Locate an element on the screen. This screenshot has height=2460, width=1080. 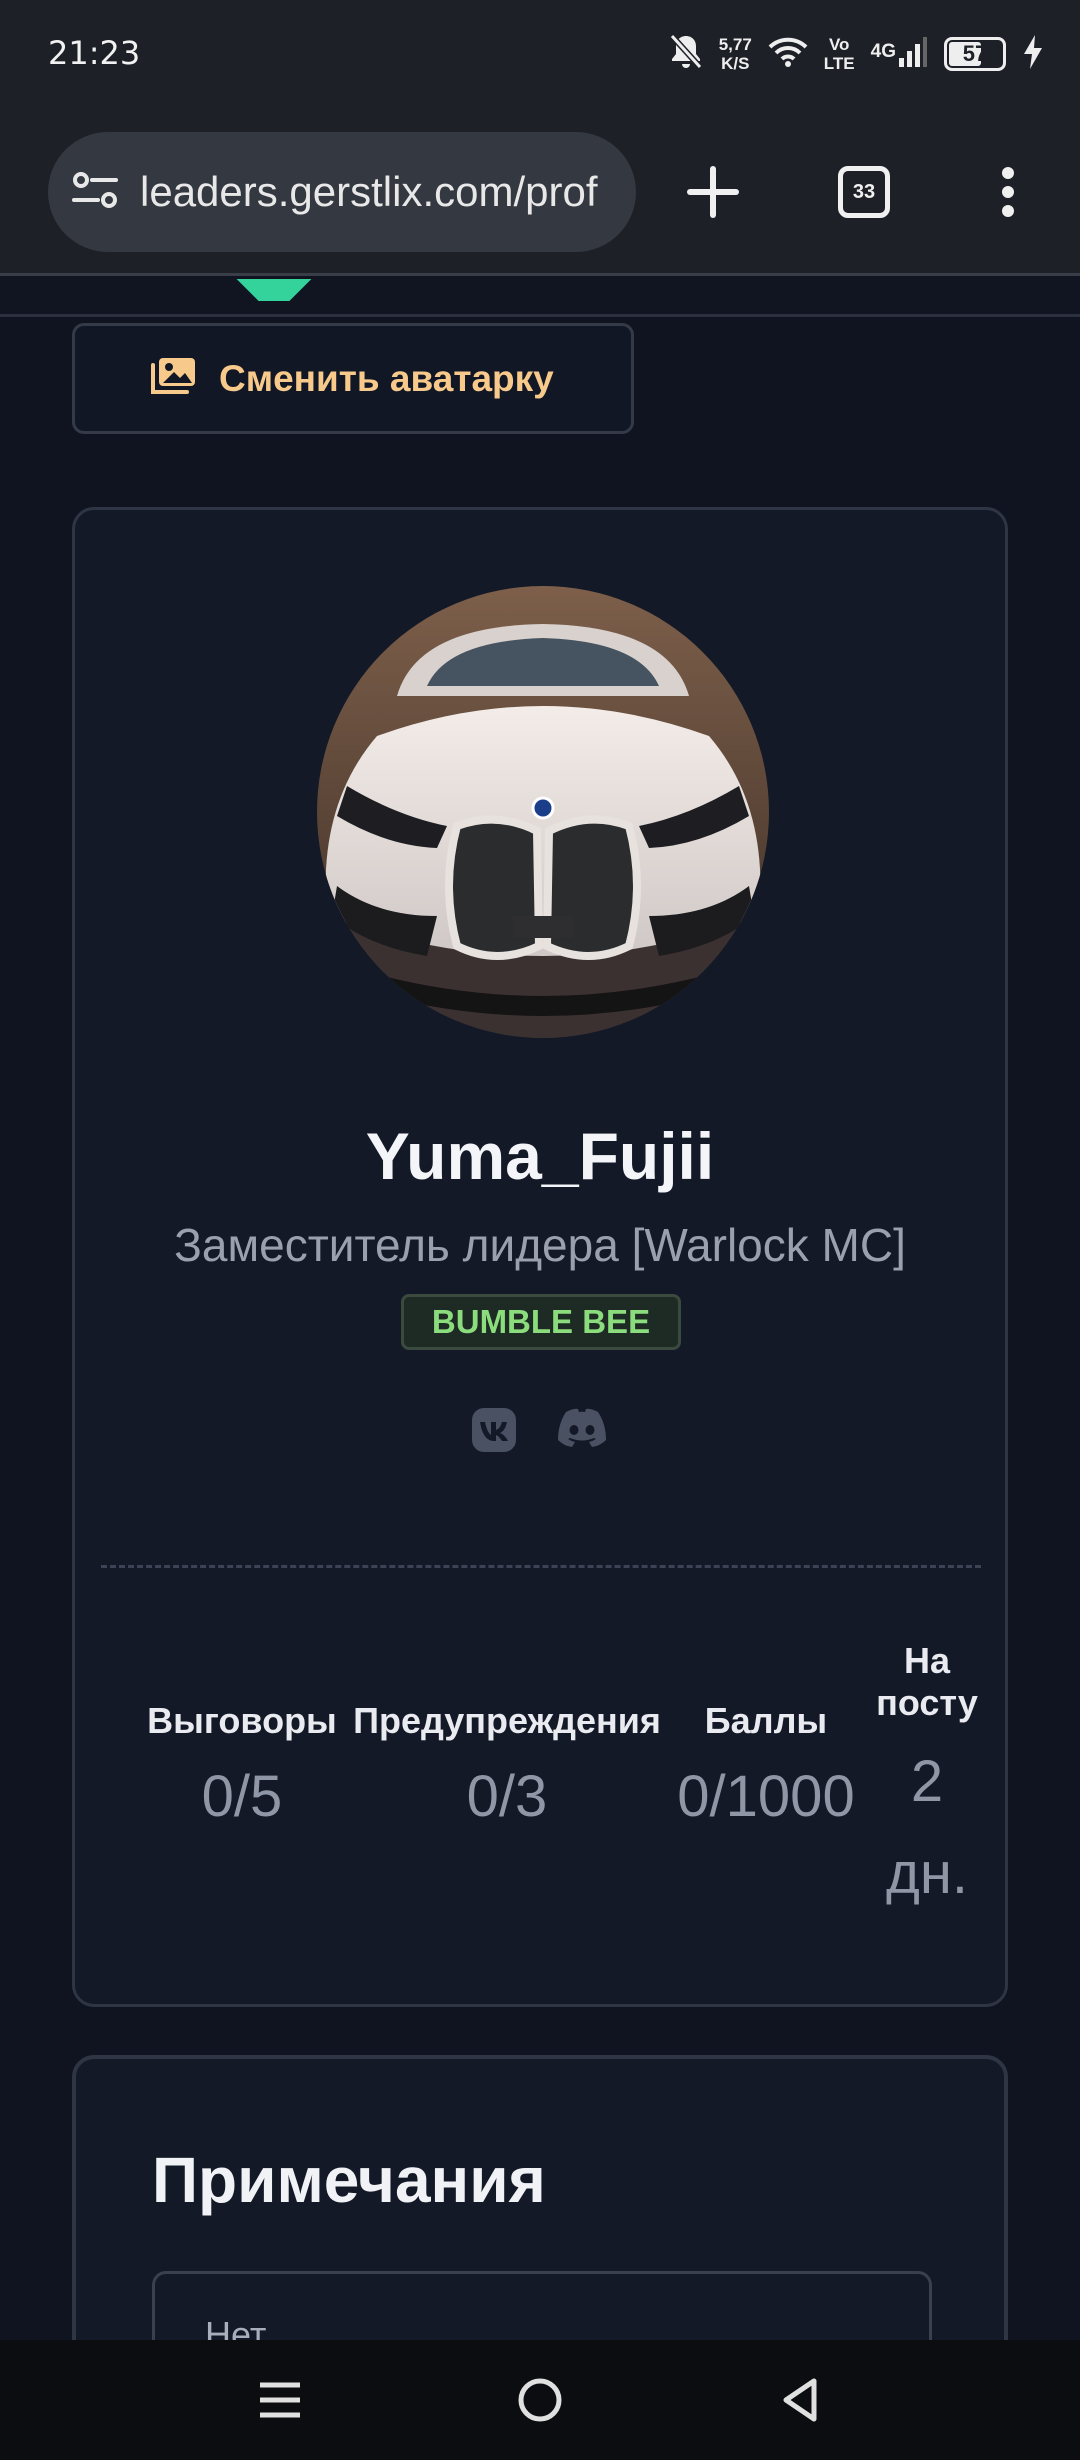
user-role: Заместитель лидера [Warlock MC] is located at coordinates (540, 1245).